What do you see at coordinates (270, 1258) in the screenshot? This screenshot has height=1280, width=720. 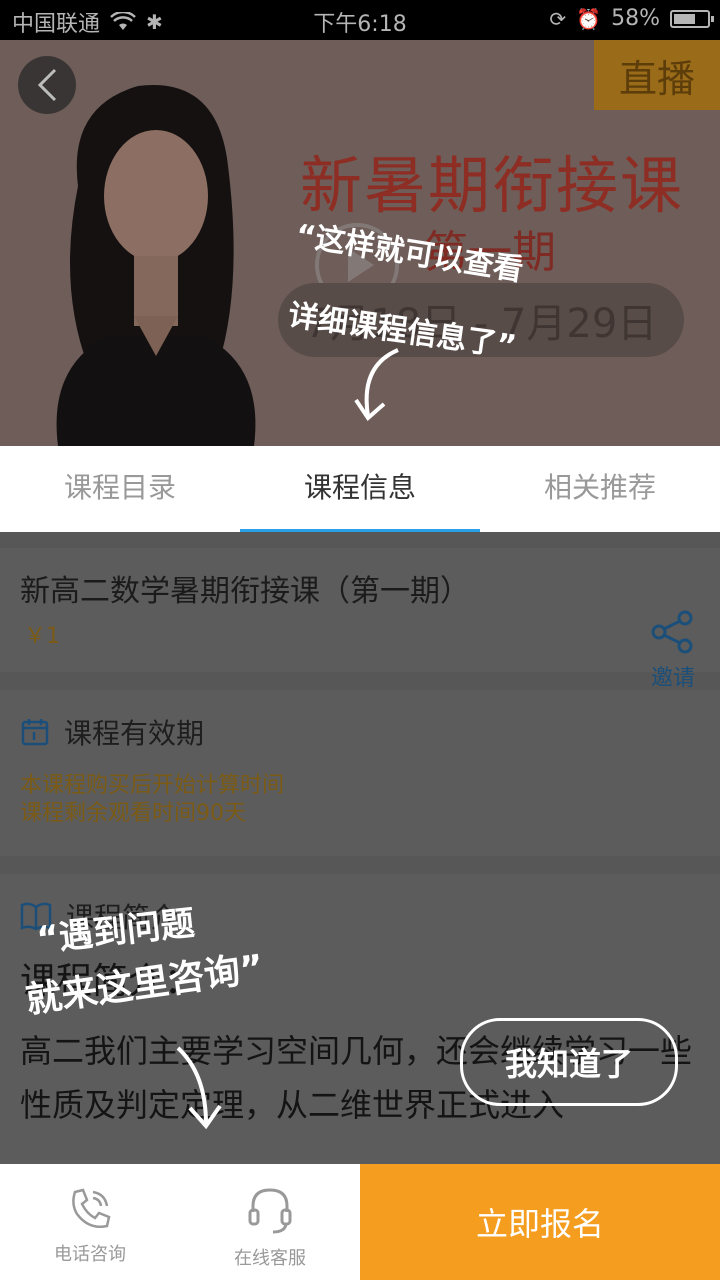 I see `online-service-label: 在线客服` at bounding box center [270, 1258].